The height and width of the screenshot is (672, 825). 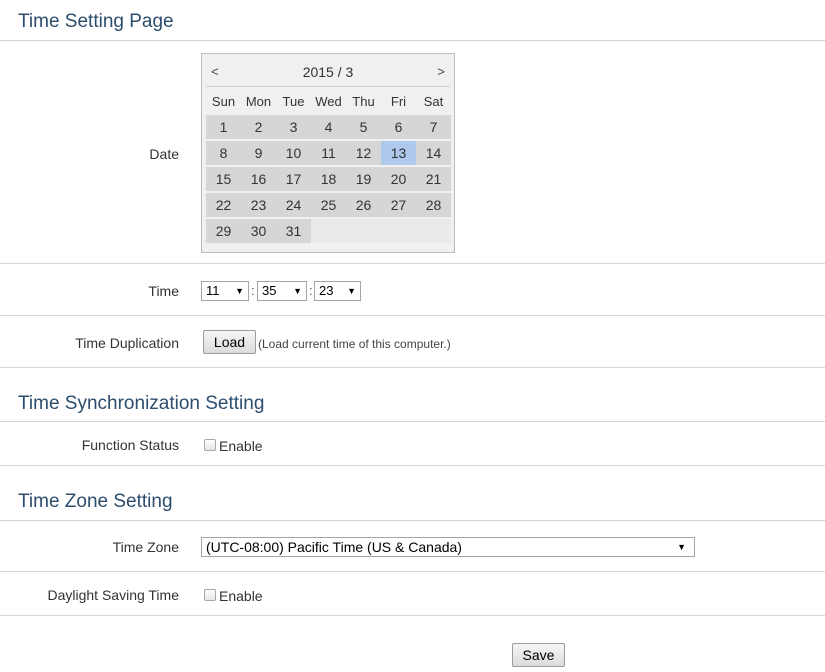 What do you see at coordinates (229, 342) in the screenshot?
I see `load-button: Load` at bounding box center [229, 342].